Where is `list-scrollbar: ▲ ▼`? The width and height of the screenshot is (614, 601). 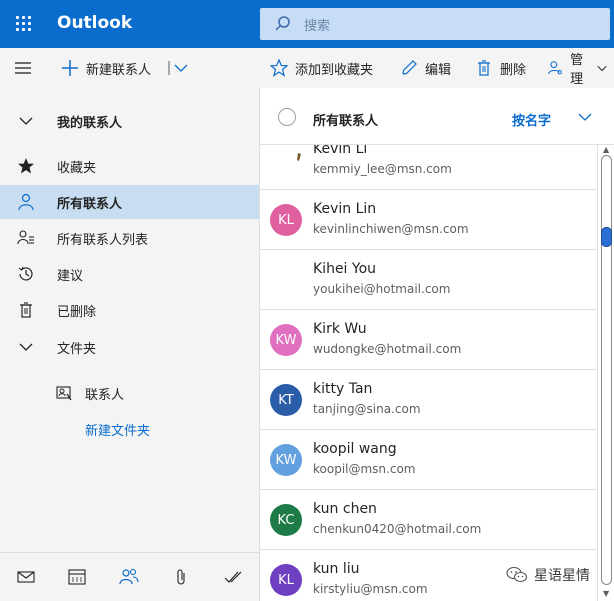
list-scrollbar: ▲ ▼ is located at coordinates (605, 373).